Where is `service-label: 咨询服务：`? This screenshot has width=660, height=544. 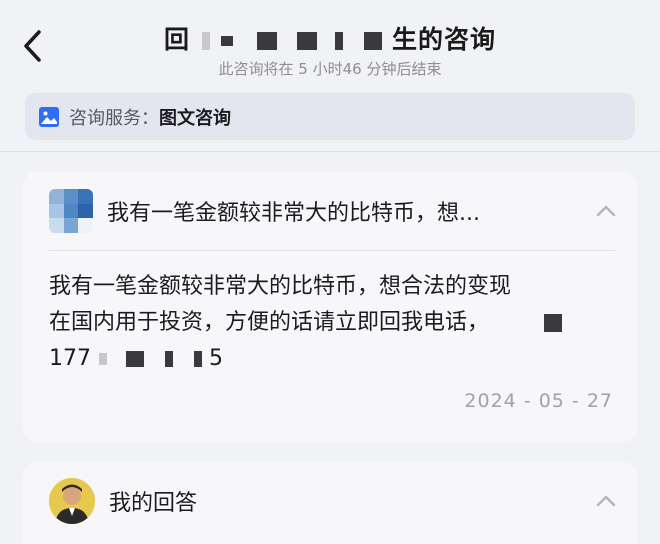 service-label: 咨询服务： is located at coordinates (114, 118).